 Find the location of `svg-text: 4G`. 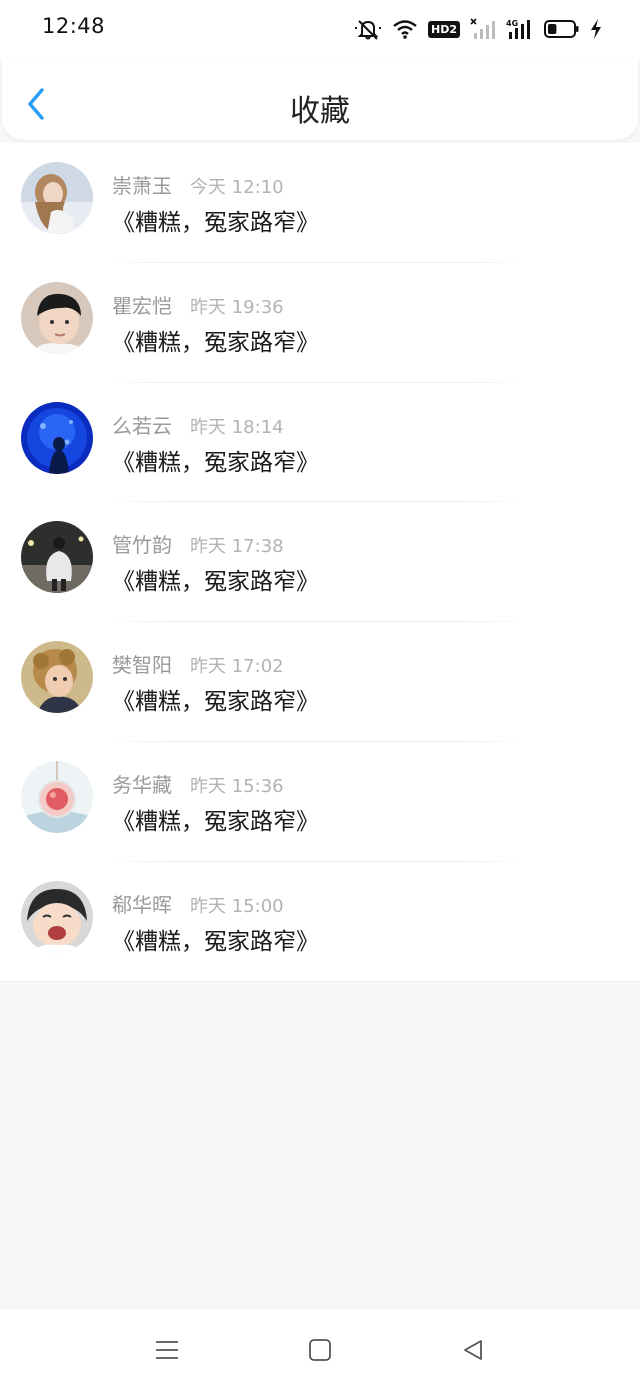

svg-text: 4G is located at coordinates (512, 23).